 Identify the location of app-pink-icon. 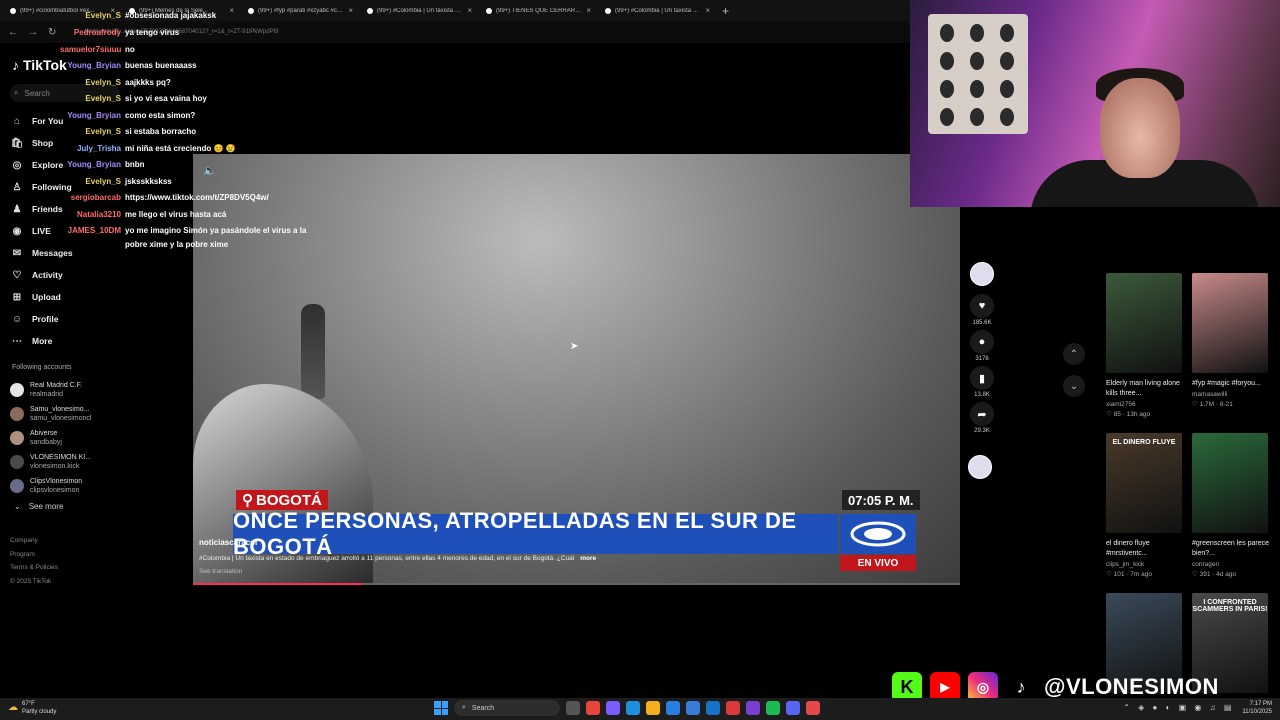
(813, 708).